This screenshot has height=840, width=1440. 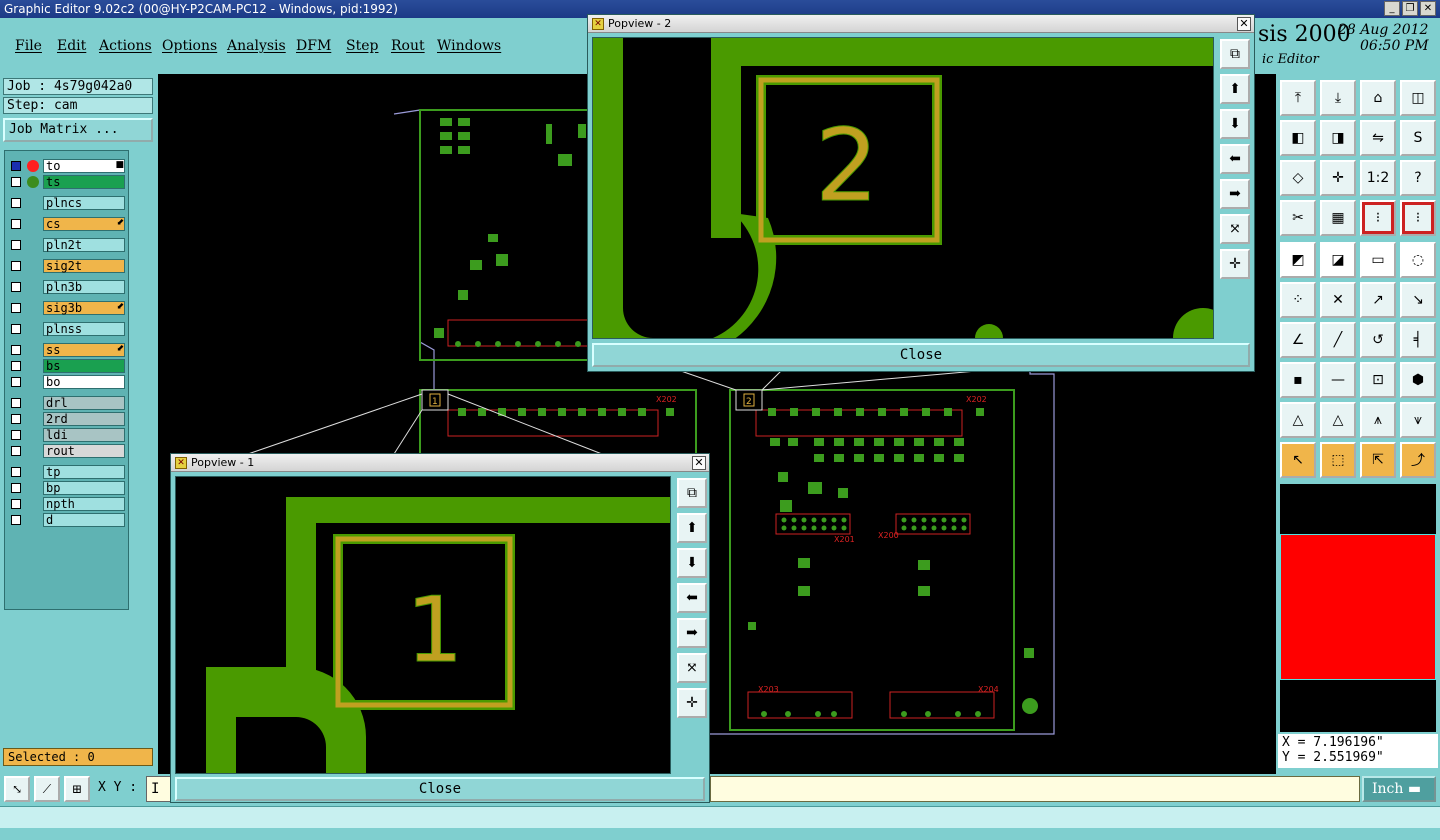 I want to click on layer-name: plnss, so click(x=84, y=329).